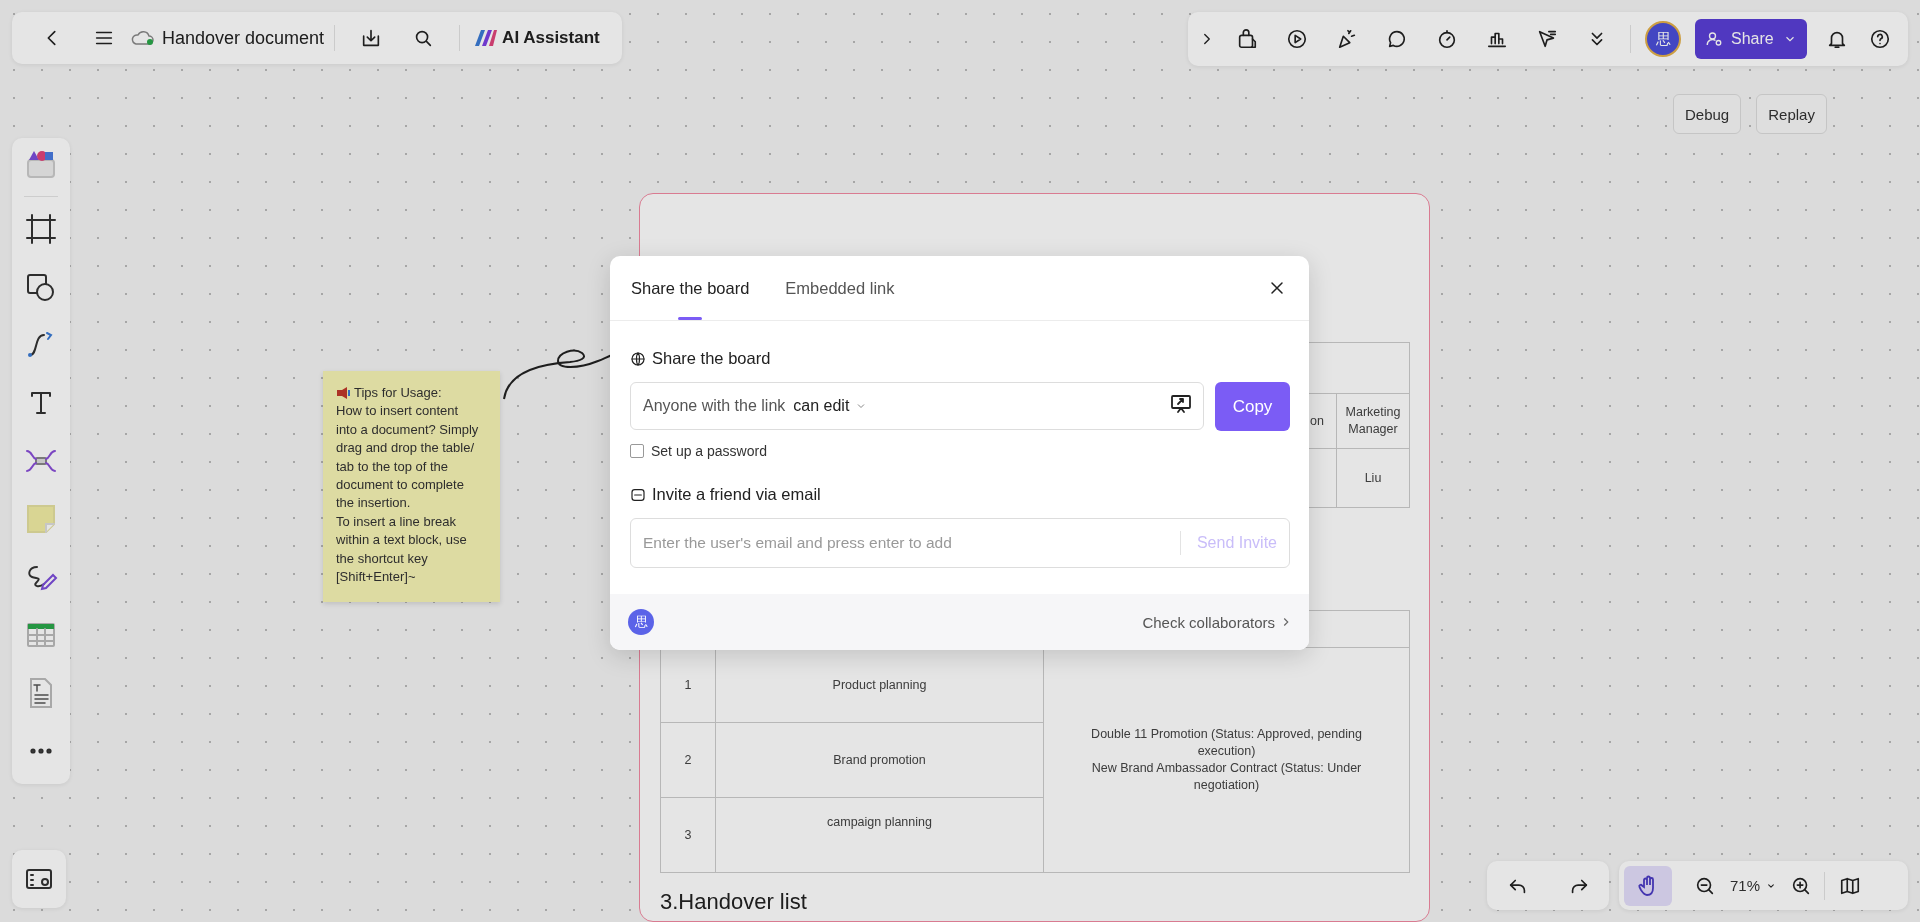 This screenshot has width=1920, height=922. I want to click on sticky-lock-icon, so click(1247, 39).